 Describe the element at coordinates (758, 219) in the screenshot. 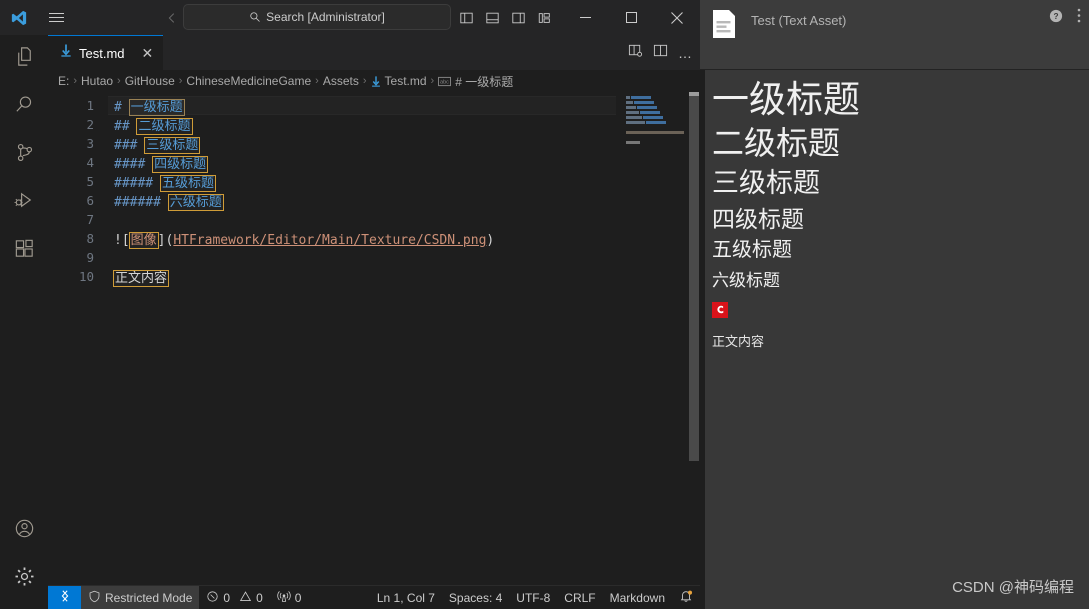

I see `preview-heading-4: 四级标题` at that location.